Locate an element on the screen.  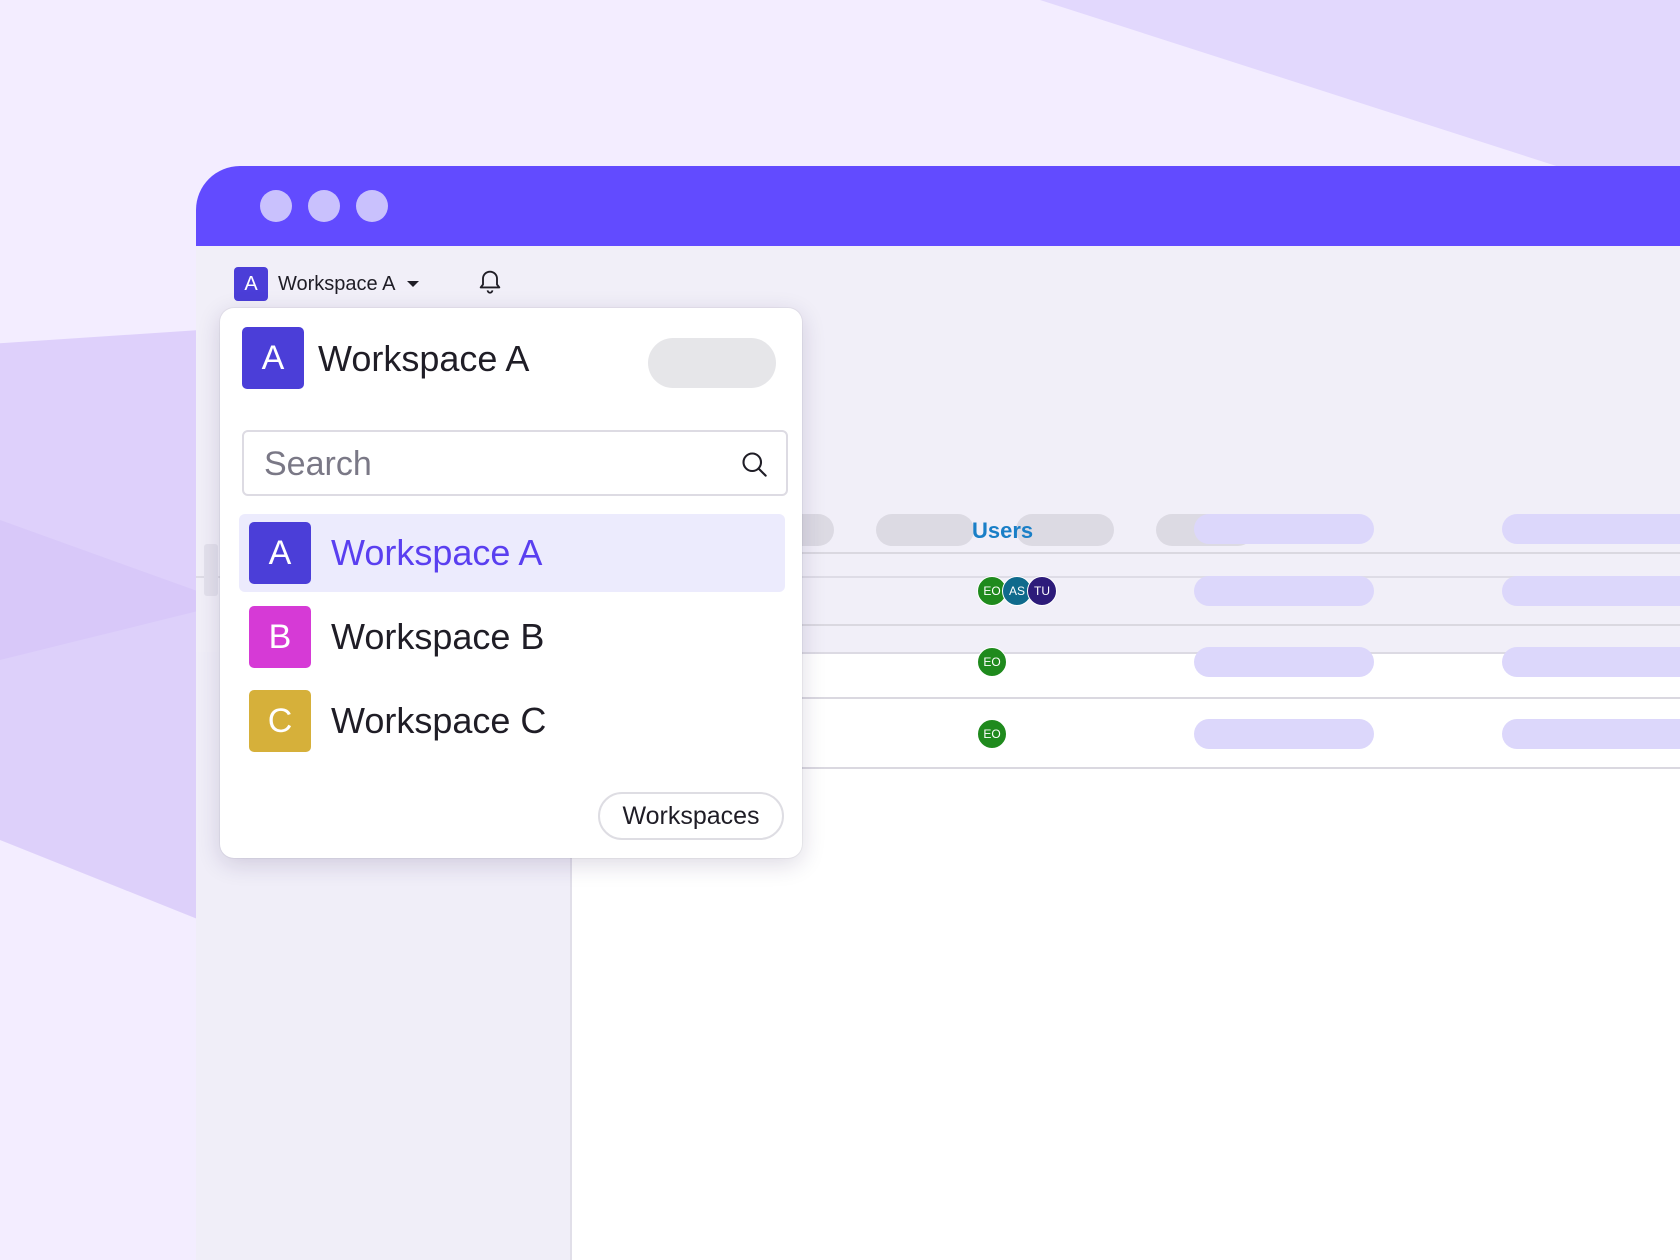
sidebar-item-indicator is located at coordinates (211, 570).